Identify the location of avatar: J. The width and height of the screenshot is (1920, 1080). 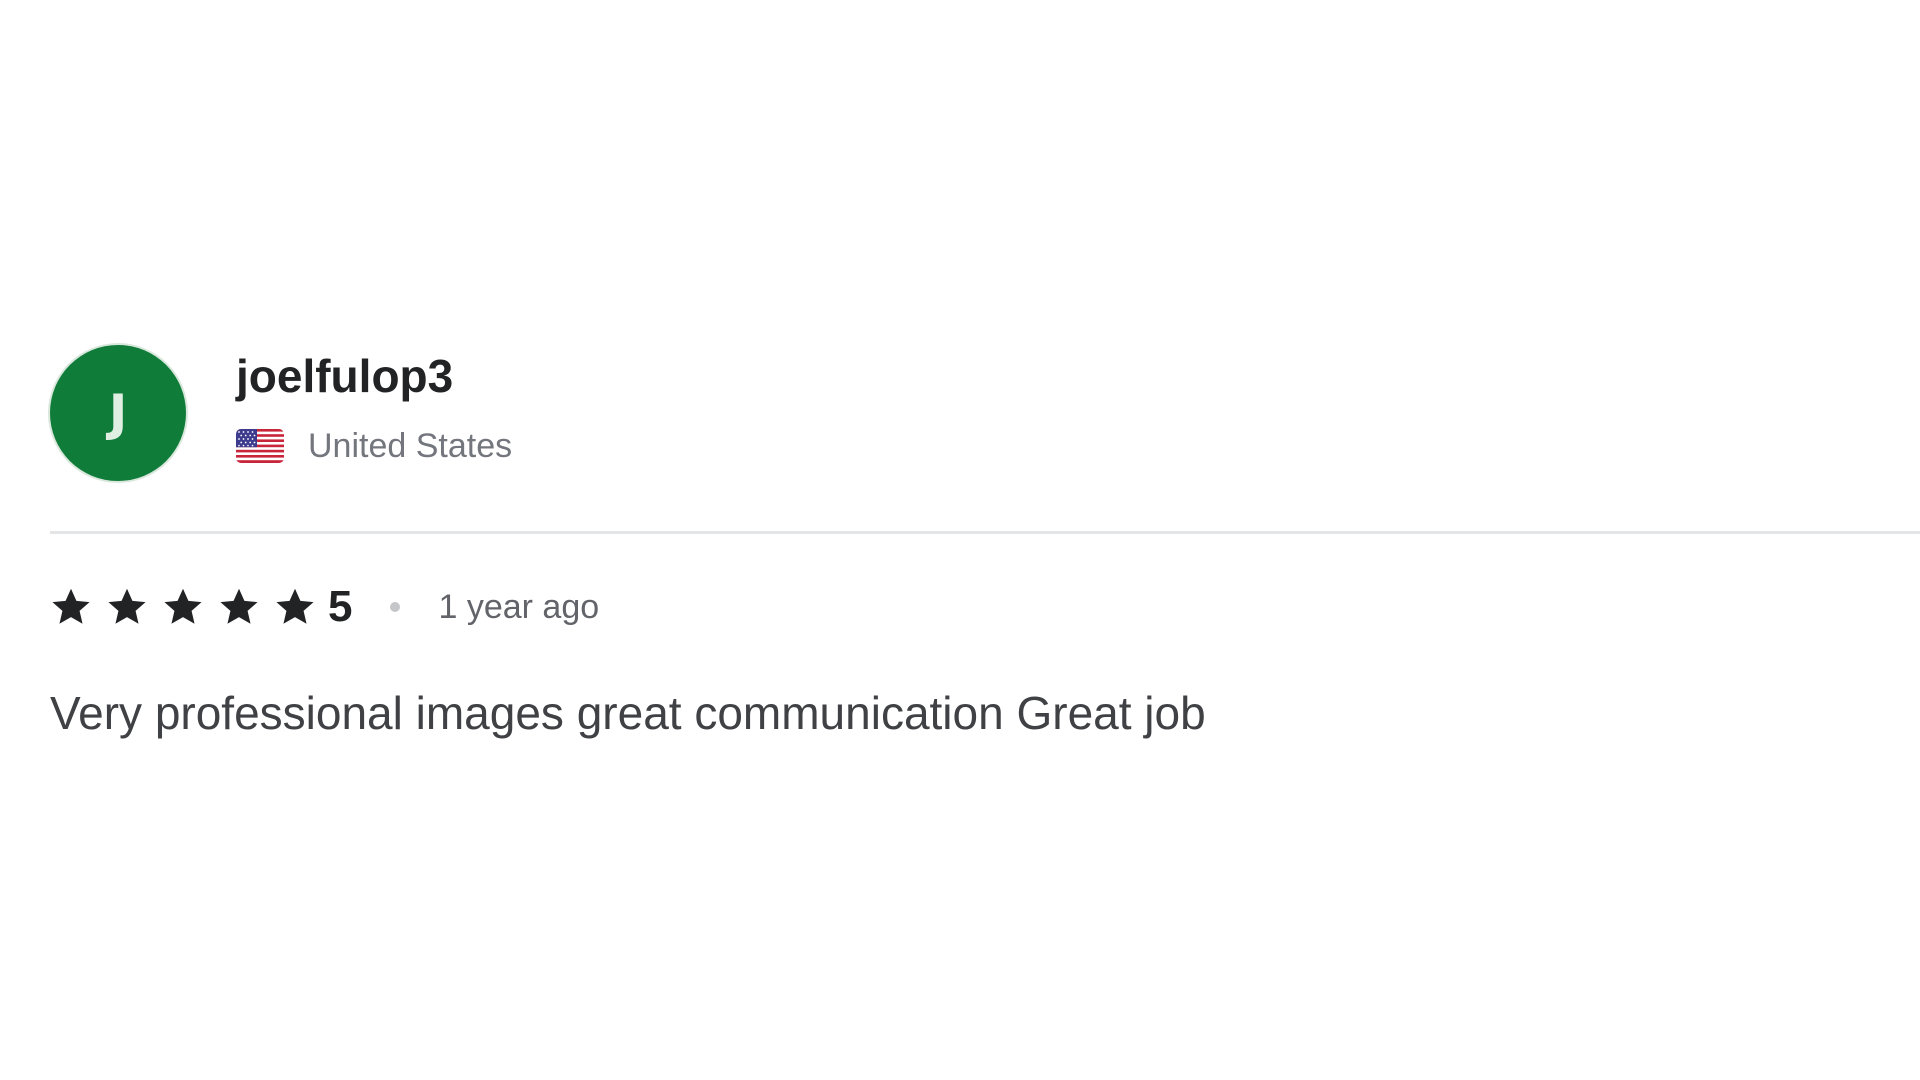
(118, 413).